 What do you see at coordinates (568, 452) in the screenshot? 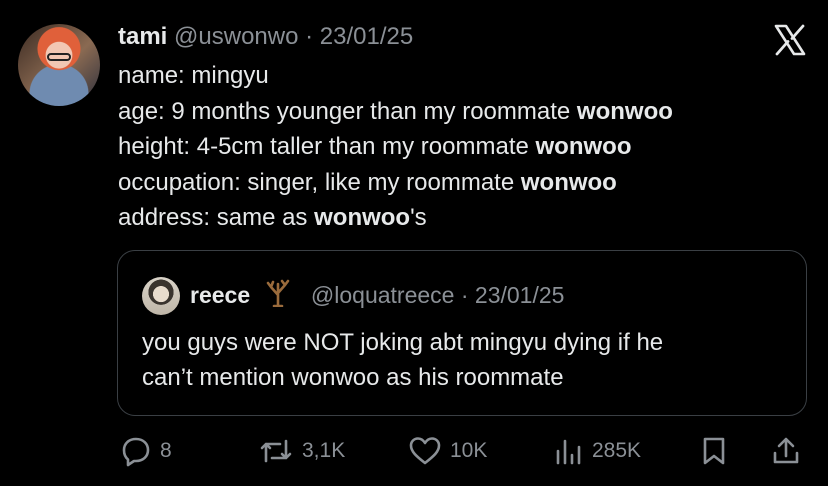
I see `views-icon` at bounding box center [568, 452].